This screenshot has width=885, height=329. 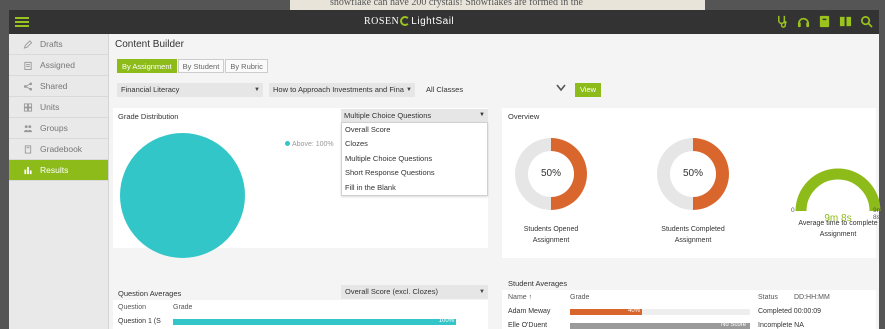 What do you see at coordinates (551, 235) in the screenshot?
I see `opened-caption: Students Opened Assignment` at bounding box center [551, 235].